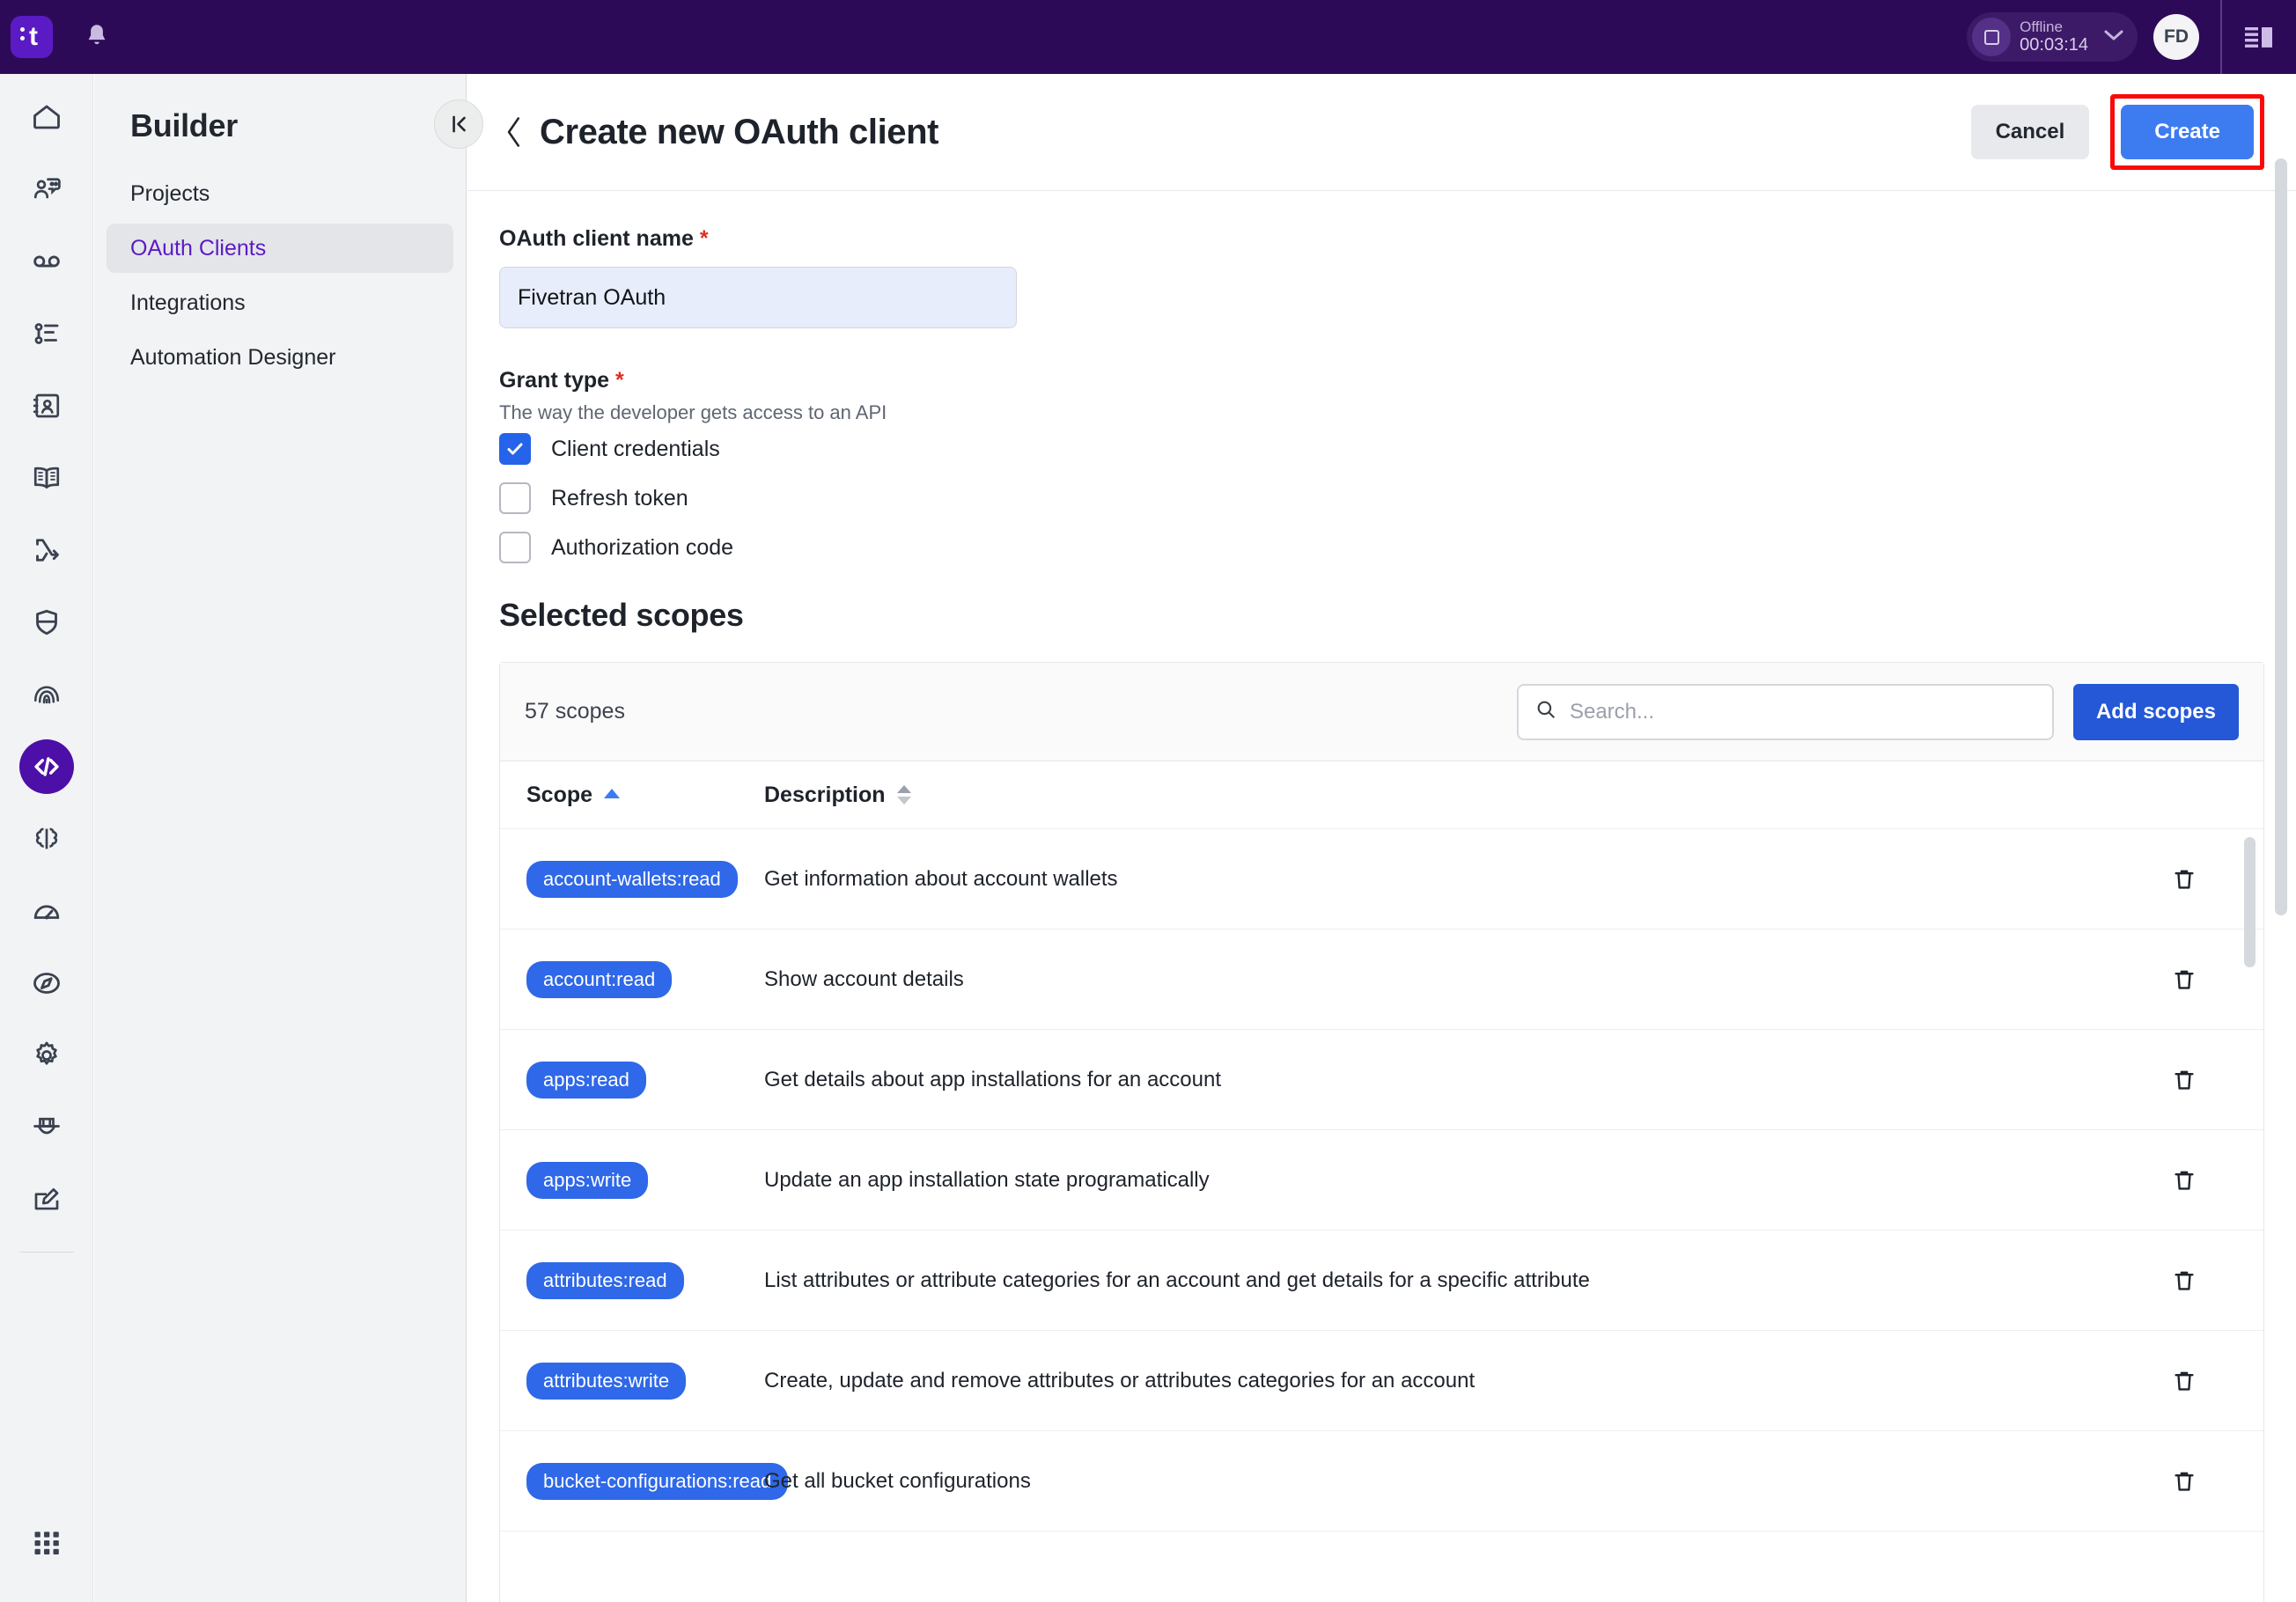 This screenshot has width=2296, height=1602. I want to click on grant-option-label: Client credentials, so click(635, 448).